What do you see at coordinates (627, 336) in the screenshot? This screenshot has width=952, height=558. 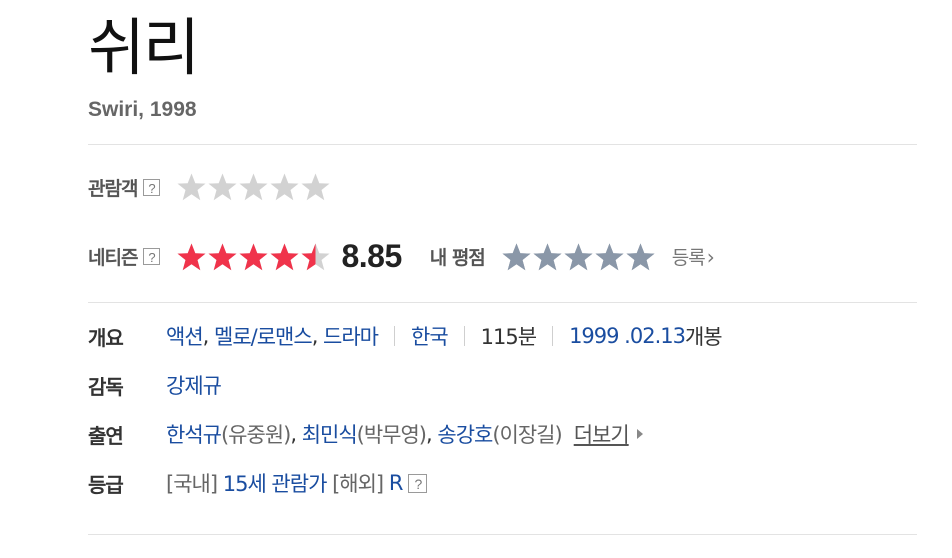 I see `release-date-link: 1999 .02.13` at bounding box center [627, 336].